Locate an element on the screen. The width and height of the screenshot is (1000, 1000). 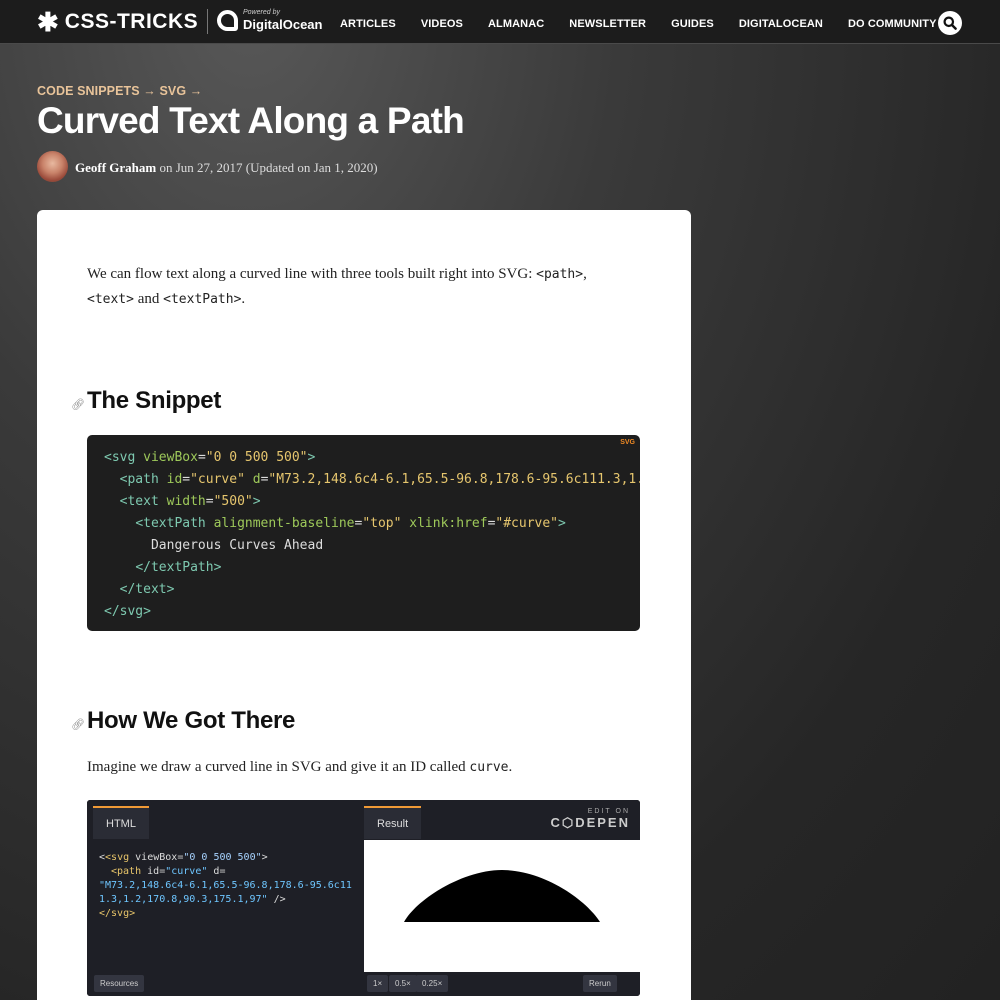
zoom-05x-button: 0.5× is located at coordinates (403, 983).